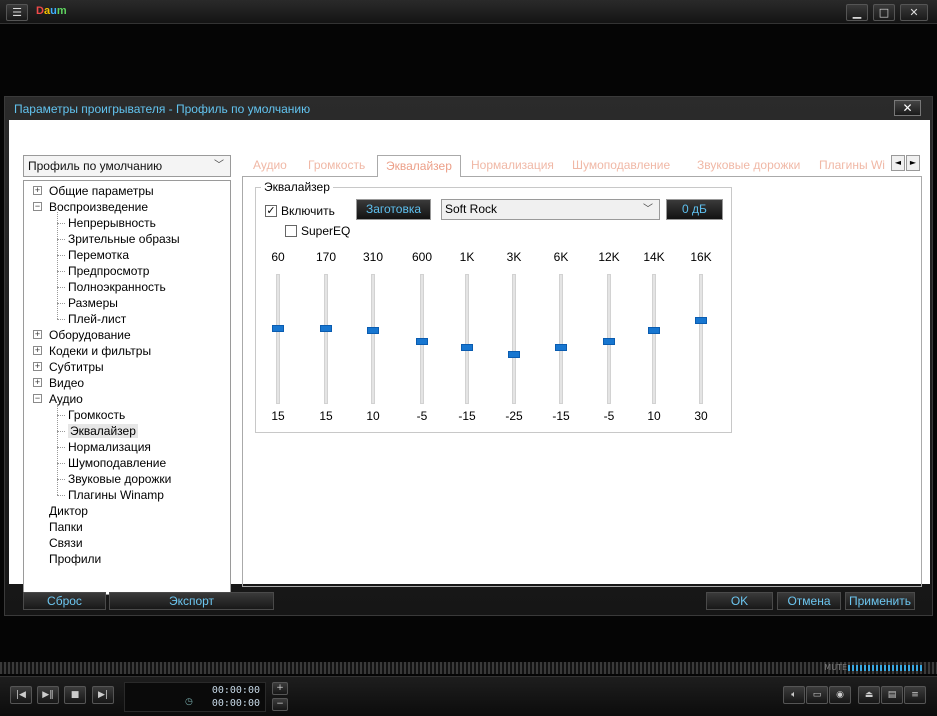 This screenshot has width=937, height=716. What do you see at coordinates (66, 527) in the screenshot?
I see `tree-item: Папки` at bounding box center [66, 527].